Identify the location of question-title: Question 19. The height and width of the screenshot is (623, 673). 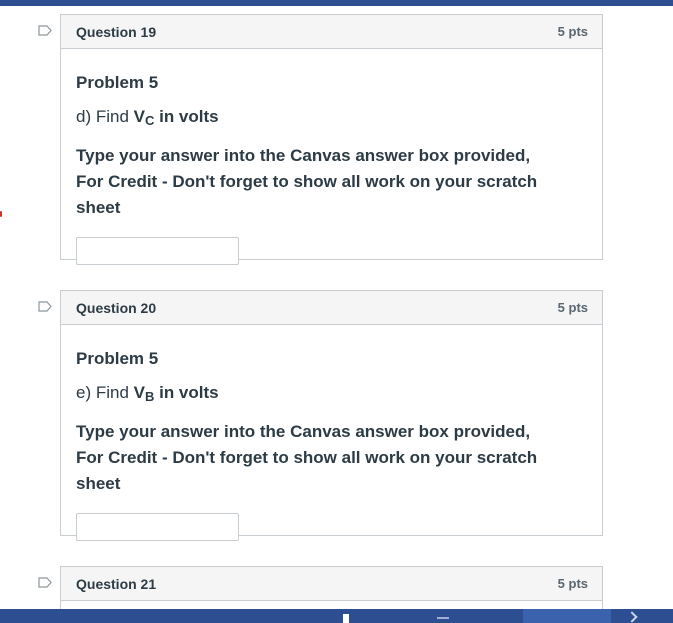
(116, 31).